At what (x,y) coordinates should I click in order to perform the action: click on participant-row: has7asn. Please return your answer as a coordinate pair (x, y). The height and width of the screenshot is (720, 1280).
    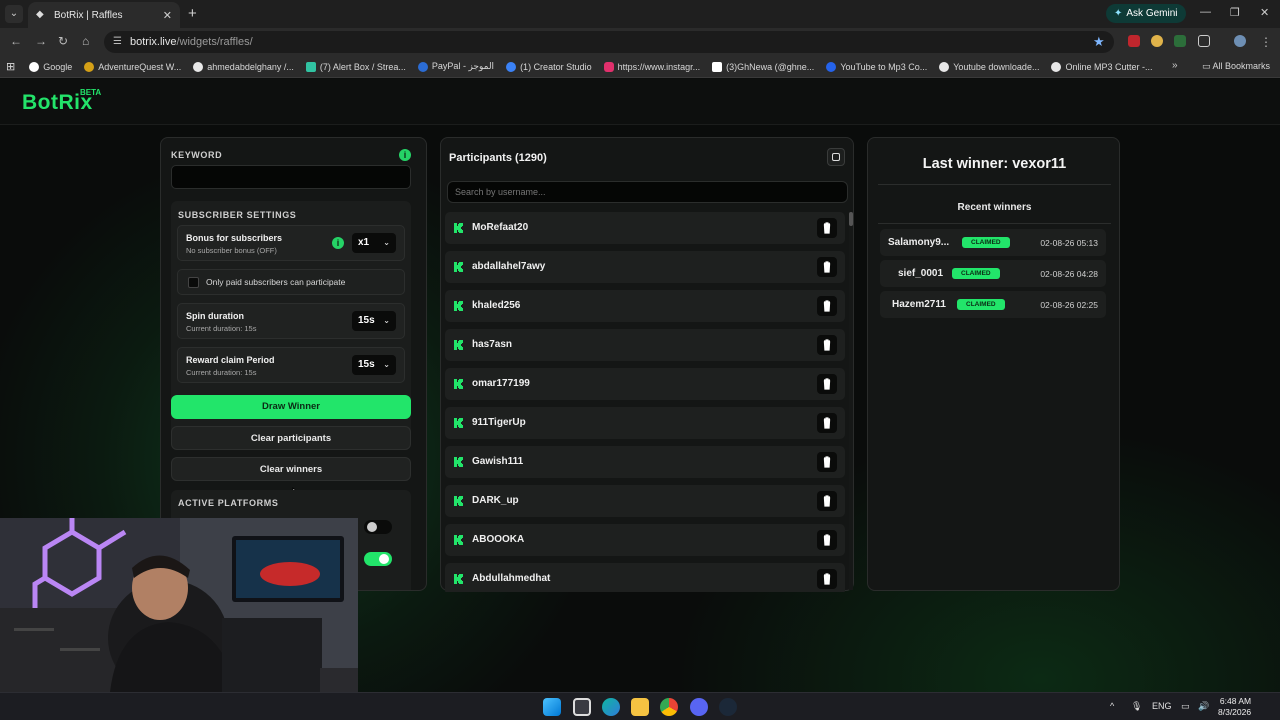
    Looking at the image, I should click on (645, 345).